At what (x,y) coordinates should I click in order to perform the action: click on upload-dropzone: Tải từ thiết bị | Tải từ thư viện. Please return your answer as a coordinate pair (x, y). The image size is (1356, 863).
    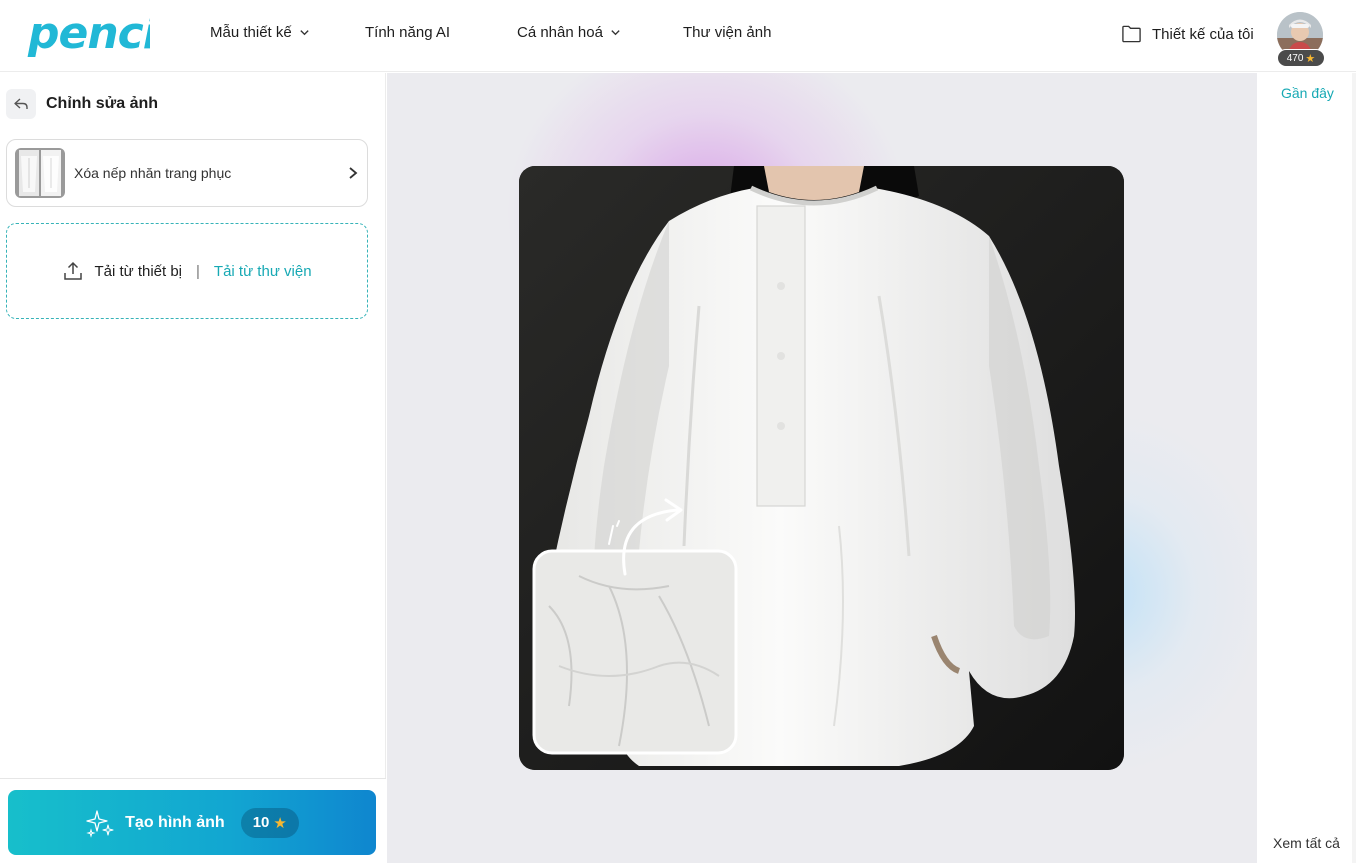
    Looking at the image, I should click on (187, 271).